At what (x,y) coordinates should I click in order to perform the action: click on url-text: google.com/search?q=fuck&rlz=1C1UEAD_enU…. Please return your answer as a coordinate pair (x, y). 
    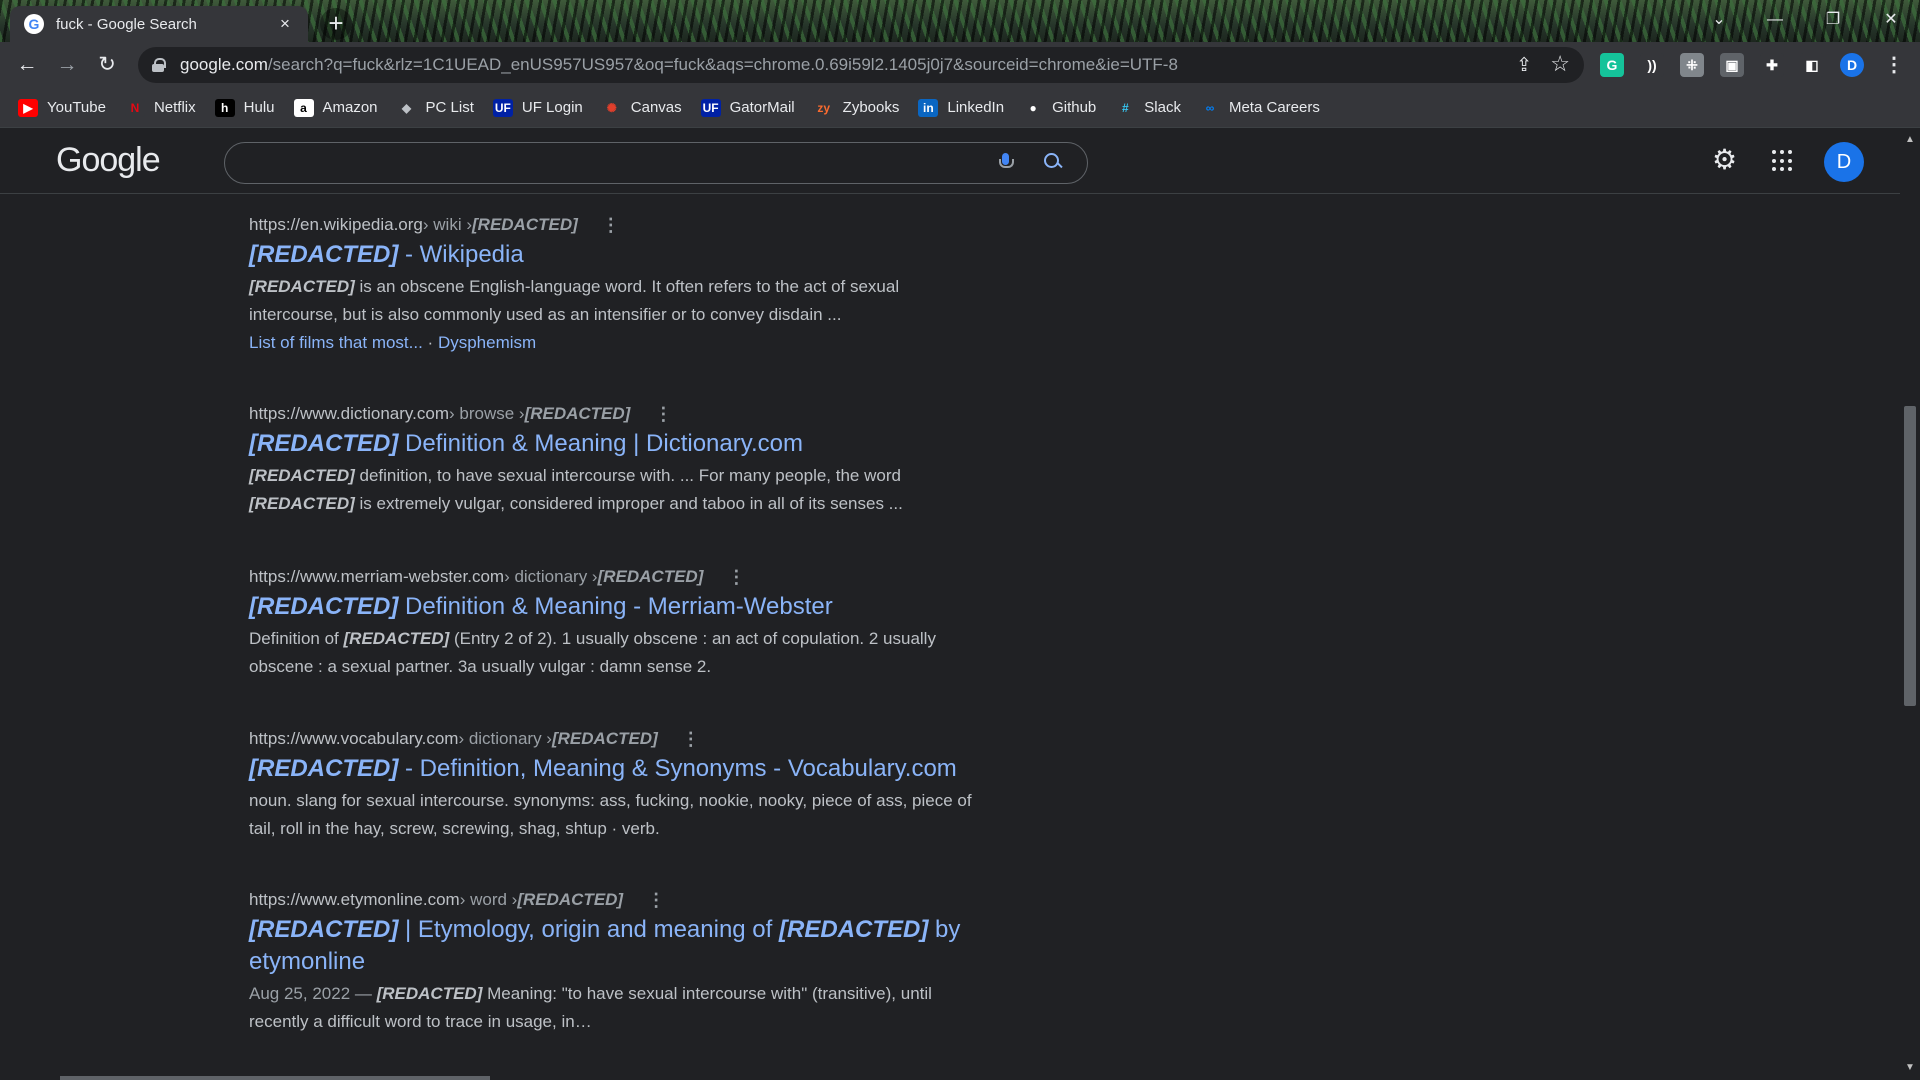
    Looking at the image, I should click on (679, 65).